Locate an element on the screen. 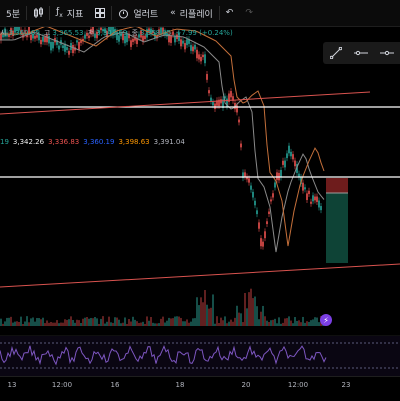 The width and height of the screenshot is (400, 401). redo-button: ↷ is located at coordinates (249, 13).